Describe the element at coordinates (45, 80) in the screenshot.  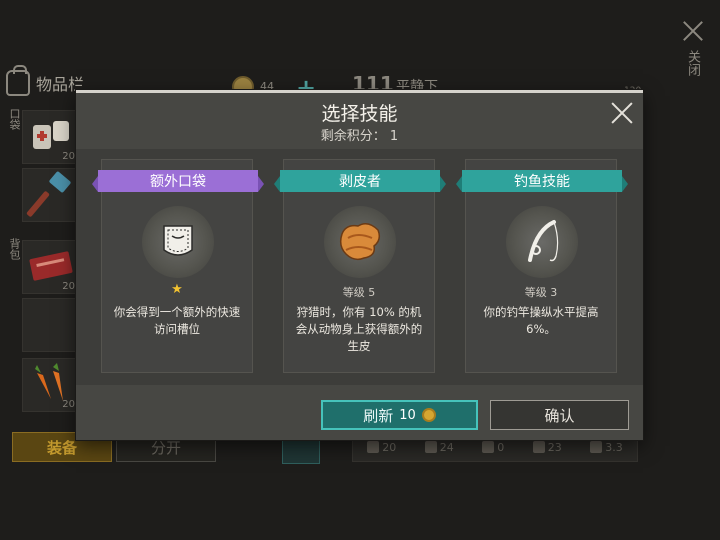
I see `inventory-header: 物品栏` at that location.